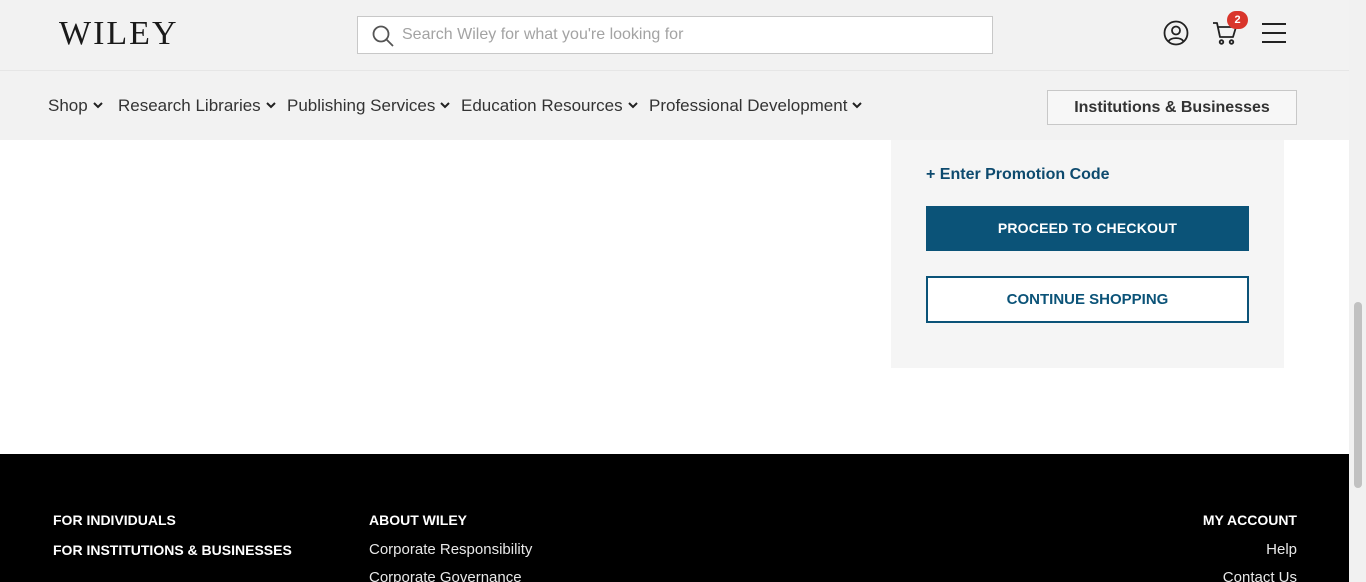  I want to click on continue-shopping-button: CONTINUE SHOPPING, so click(1087, 299).